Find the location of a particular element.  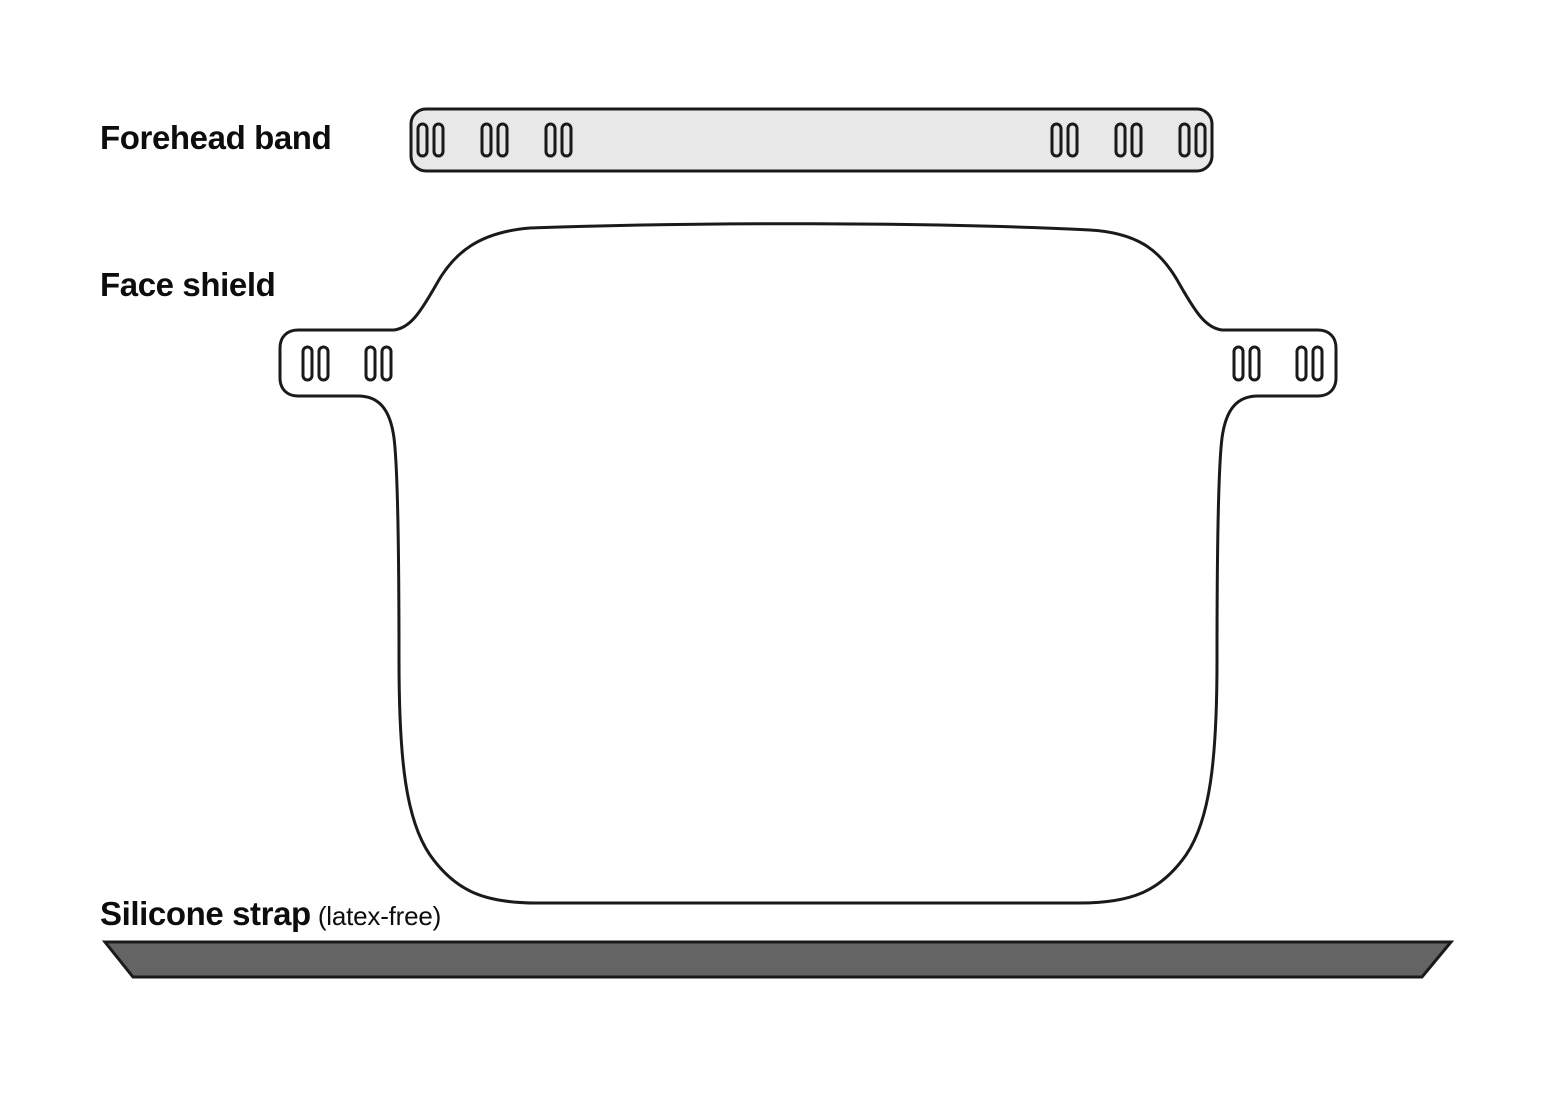

forehead-band-body is located at coordinates (811, 140).